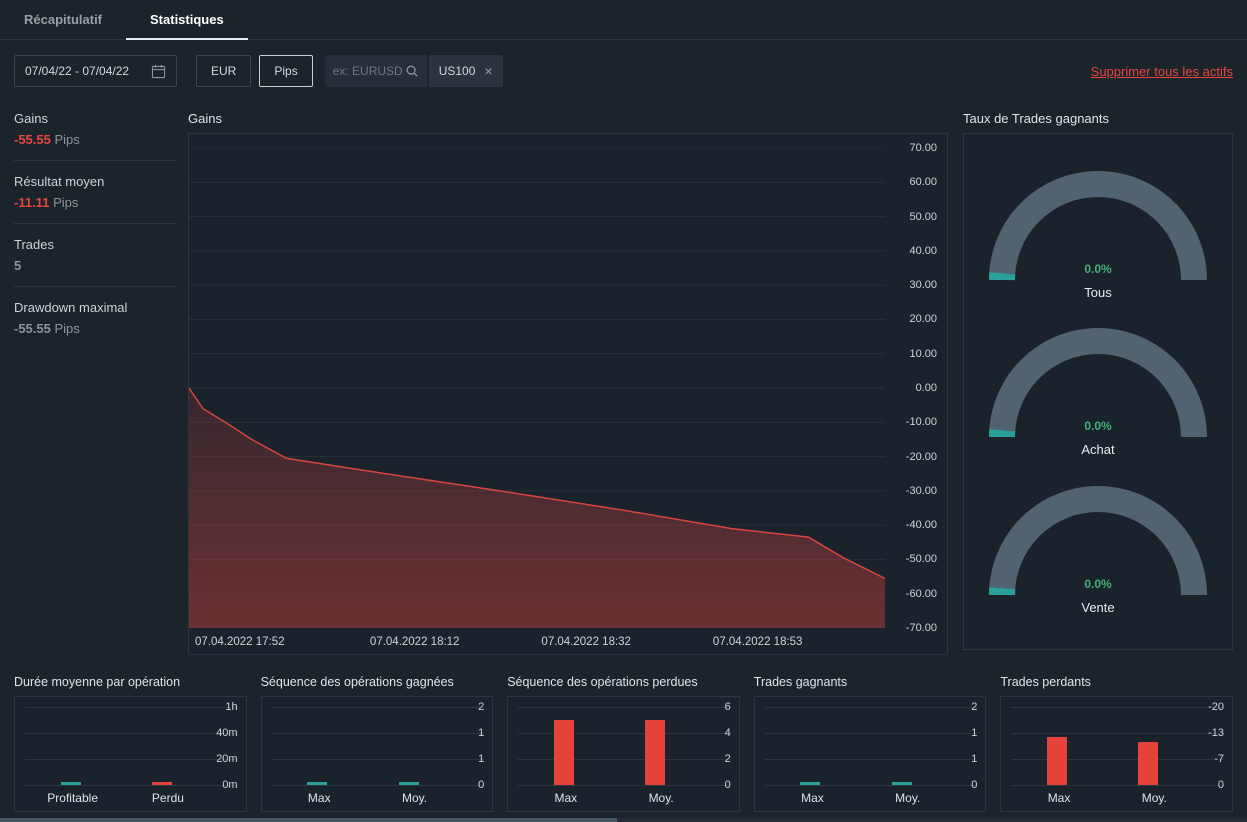  What do you see at coordinates (1162, 71) in the screenshot?
I see `remove-all-assets-link: Supprimer tous les actifs` at bounding box center [1162, 71].